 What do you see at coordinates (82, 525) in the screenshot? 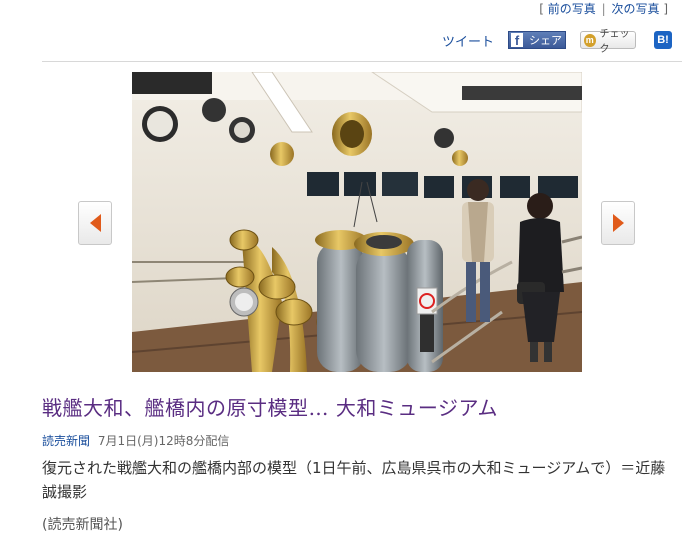
I see `photo-credit: (読売新聞社)` at bounding box center [82, 525].